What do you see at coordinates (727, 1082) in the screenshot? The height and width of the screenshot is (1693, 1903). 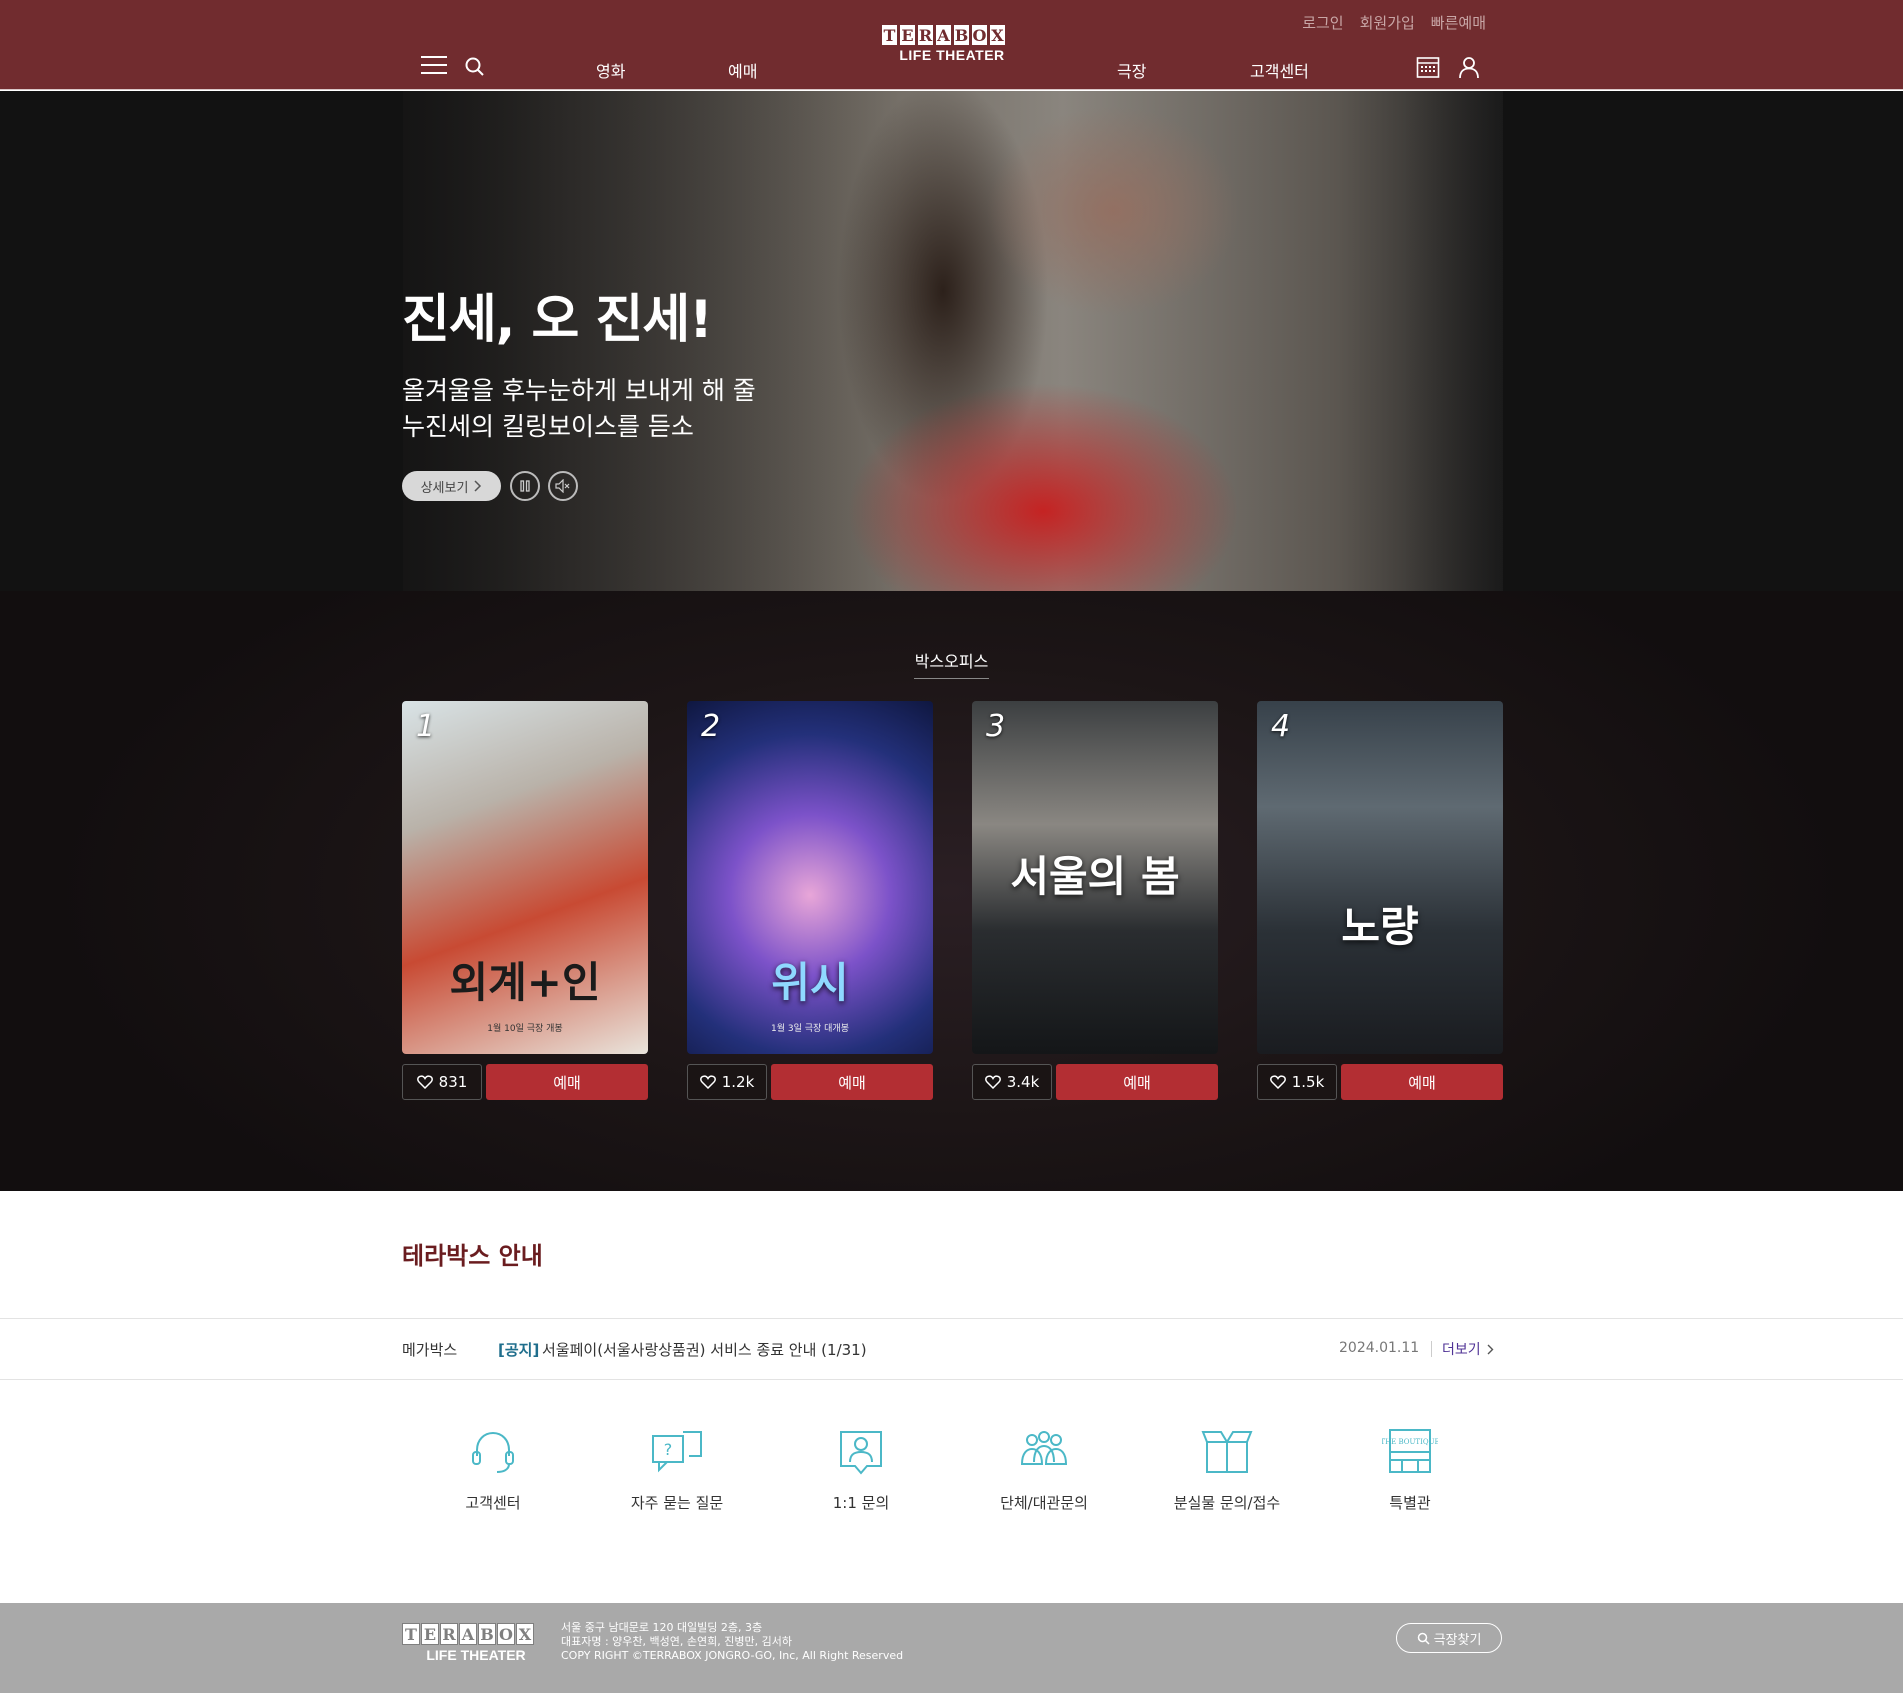 I see `like-button: 1.2k` at bounding box center [727, 1082].